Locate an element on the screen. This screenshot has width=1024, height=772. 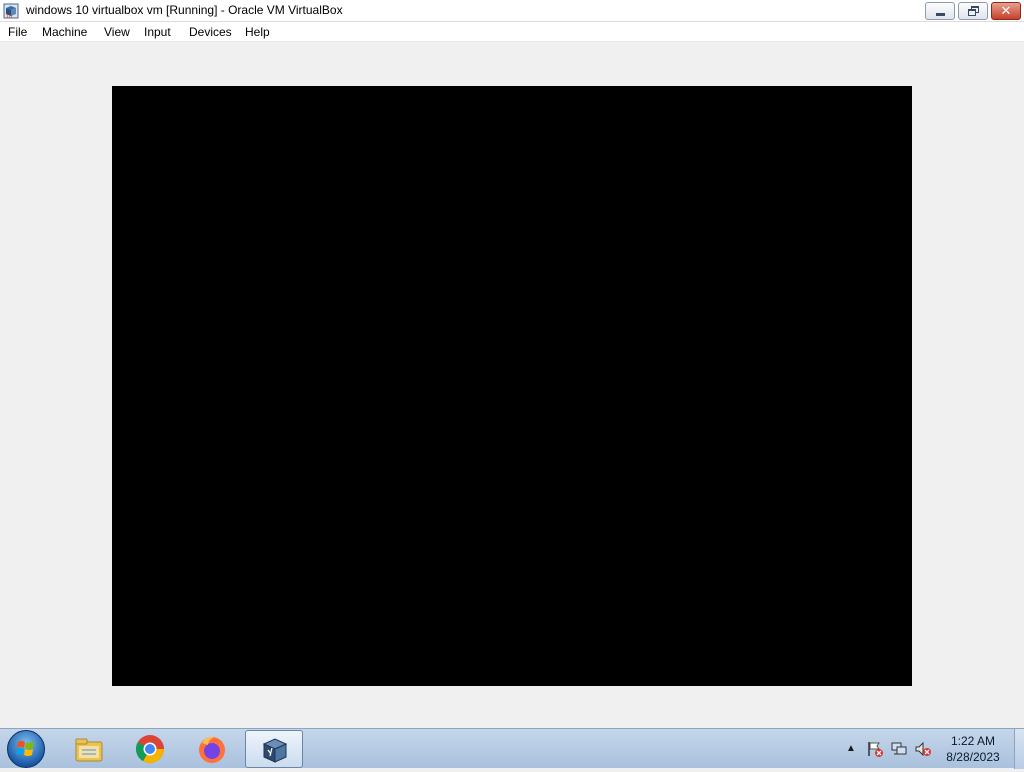
svg-text: 10 is located at coordinates (9, 16).